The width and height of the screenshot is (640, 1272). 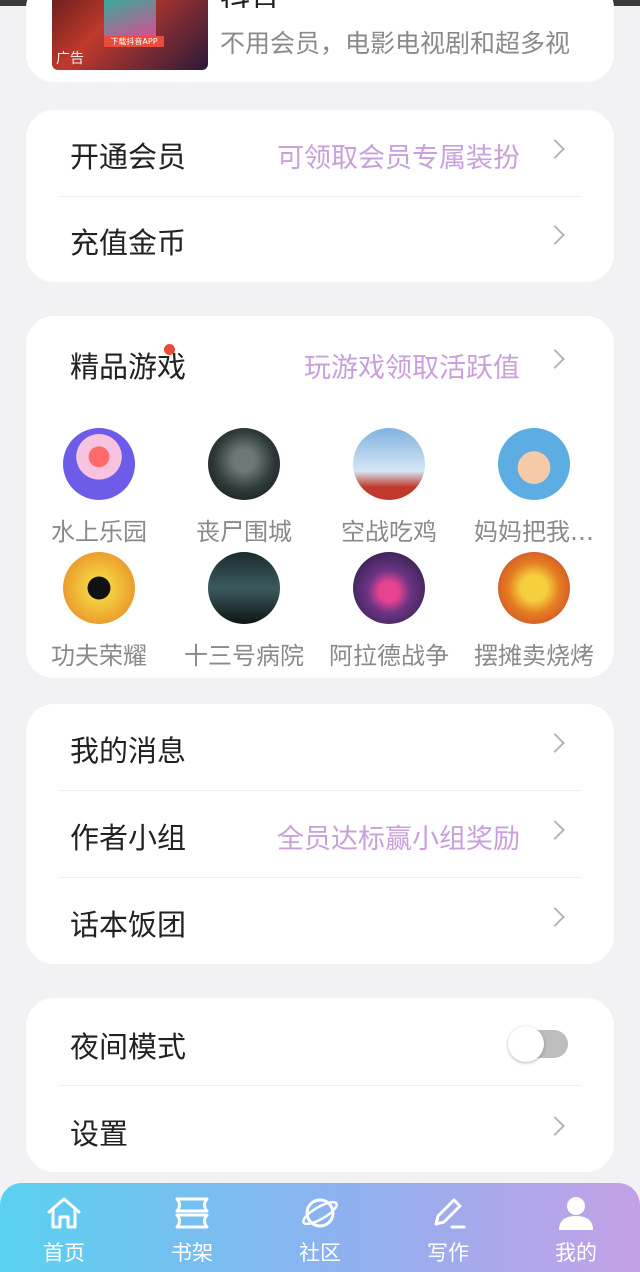 I want to click on bottom-nav: 首页 书架 社区 写作 我的, so click(x=320, y=1227).